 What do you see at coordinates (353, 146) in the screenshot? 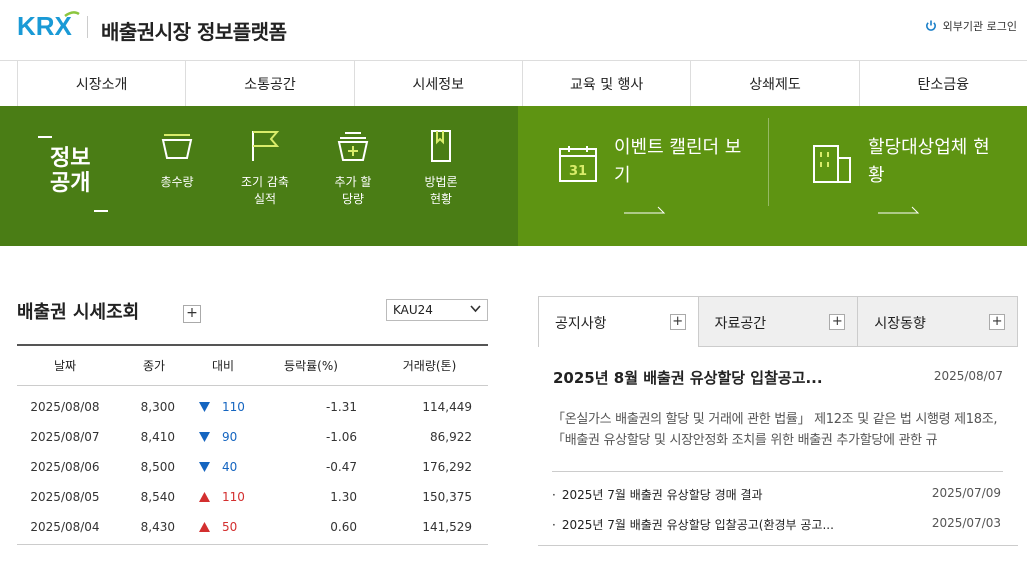
I see `add-basket-icon` at bounding box center [353, 146].